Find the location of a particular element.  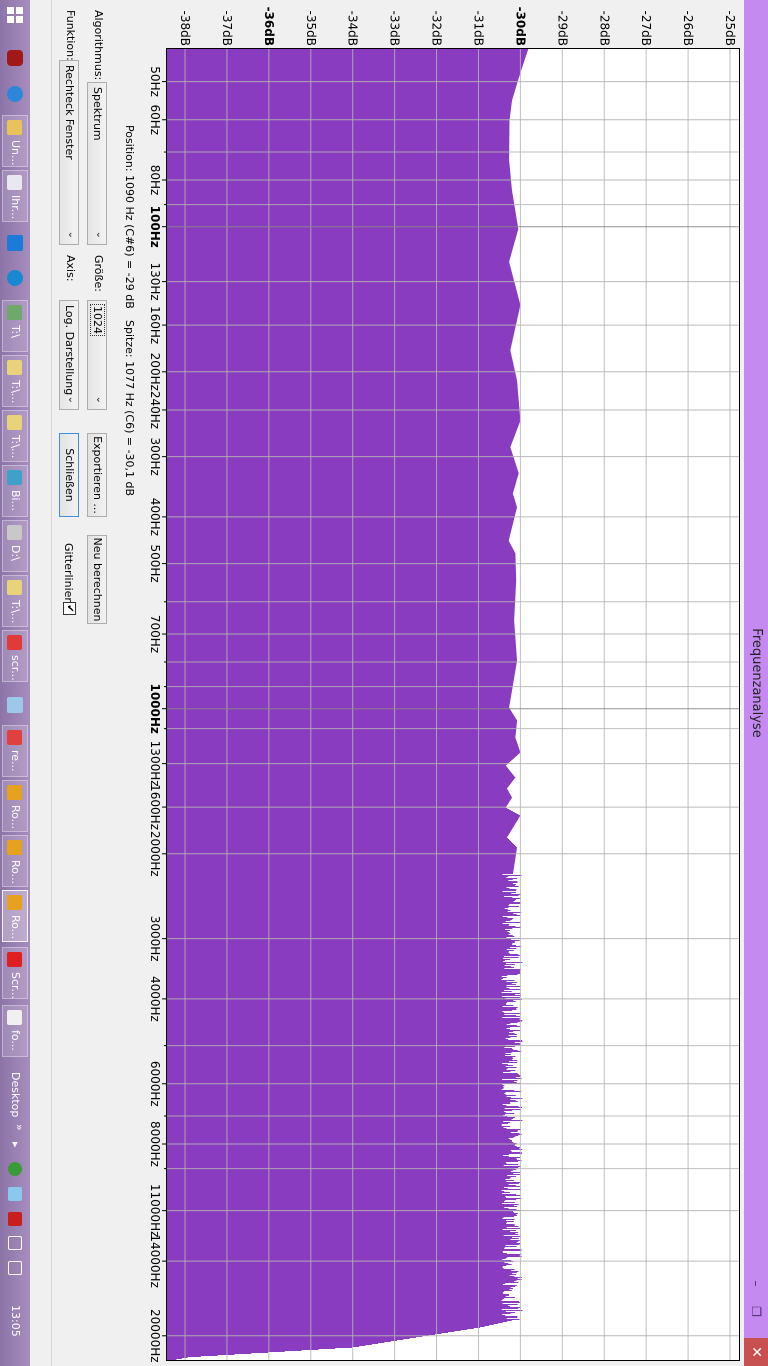

freq-tick-label: 4000Hz is located at coordinates (155, 999).